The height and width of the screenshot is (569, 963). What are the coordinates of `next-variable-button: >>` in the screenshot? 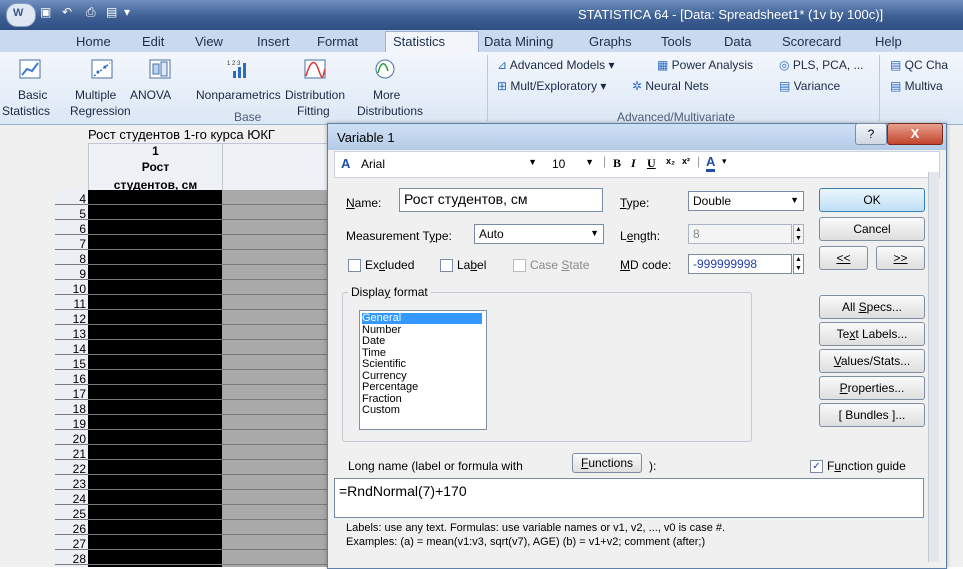 It's located at (900, 258).